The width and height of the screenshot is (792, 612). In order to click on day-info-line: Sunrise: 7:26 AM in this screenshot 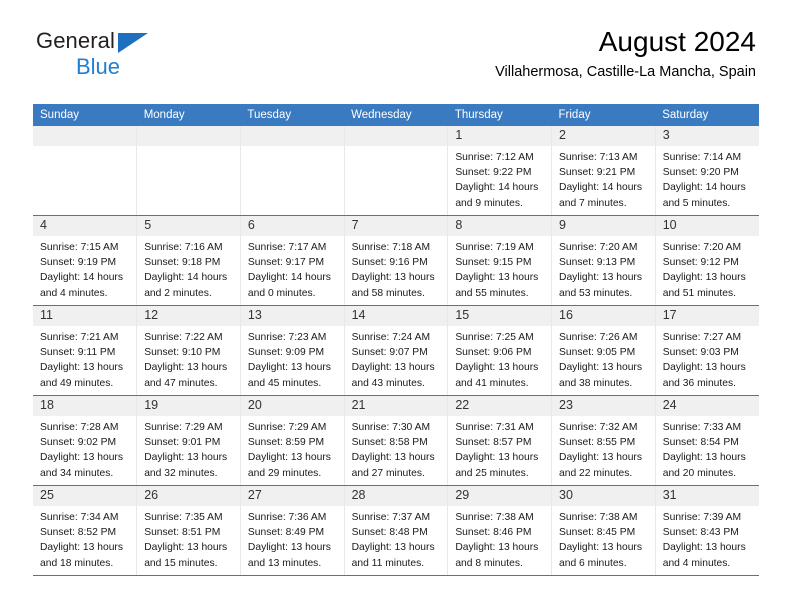, I will do `click(598, 338)`.